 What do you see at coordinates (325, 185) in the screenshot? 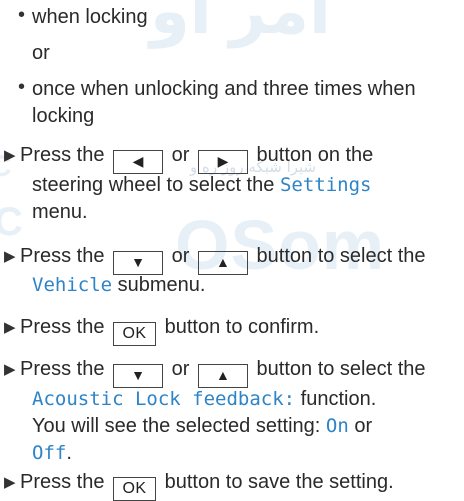
I see `settings-menu-name: Settings` at bounding box center [325, 185].